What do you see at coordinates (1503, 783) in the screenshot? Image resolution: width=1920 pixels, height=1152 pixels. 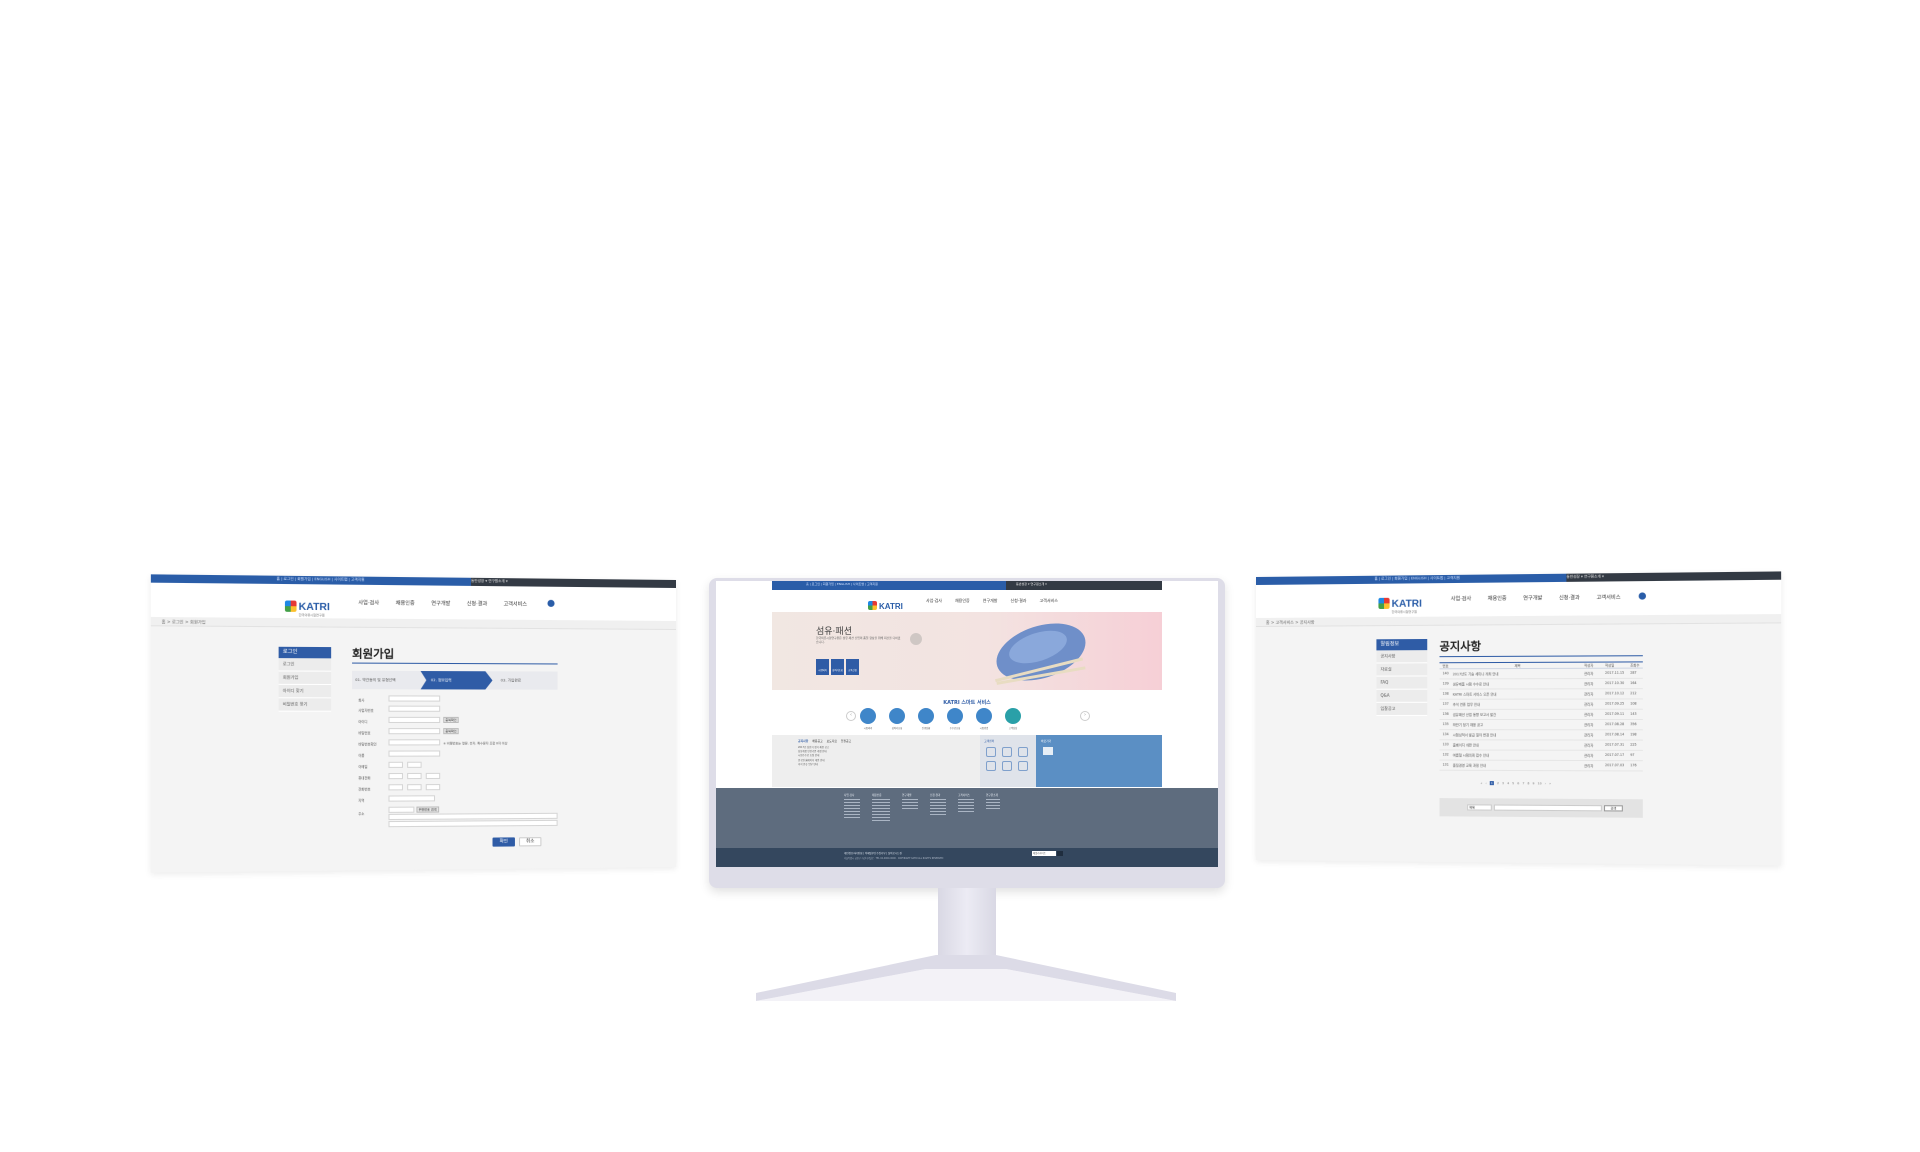 I see `page-link: 3` at bounding box center [1503, 783].